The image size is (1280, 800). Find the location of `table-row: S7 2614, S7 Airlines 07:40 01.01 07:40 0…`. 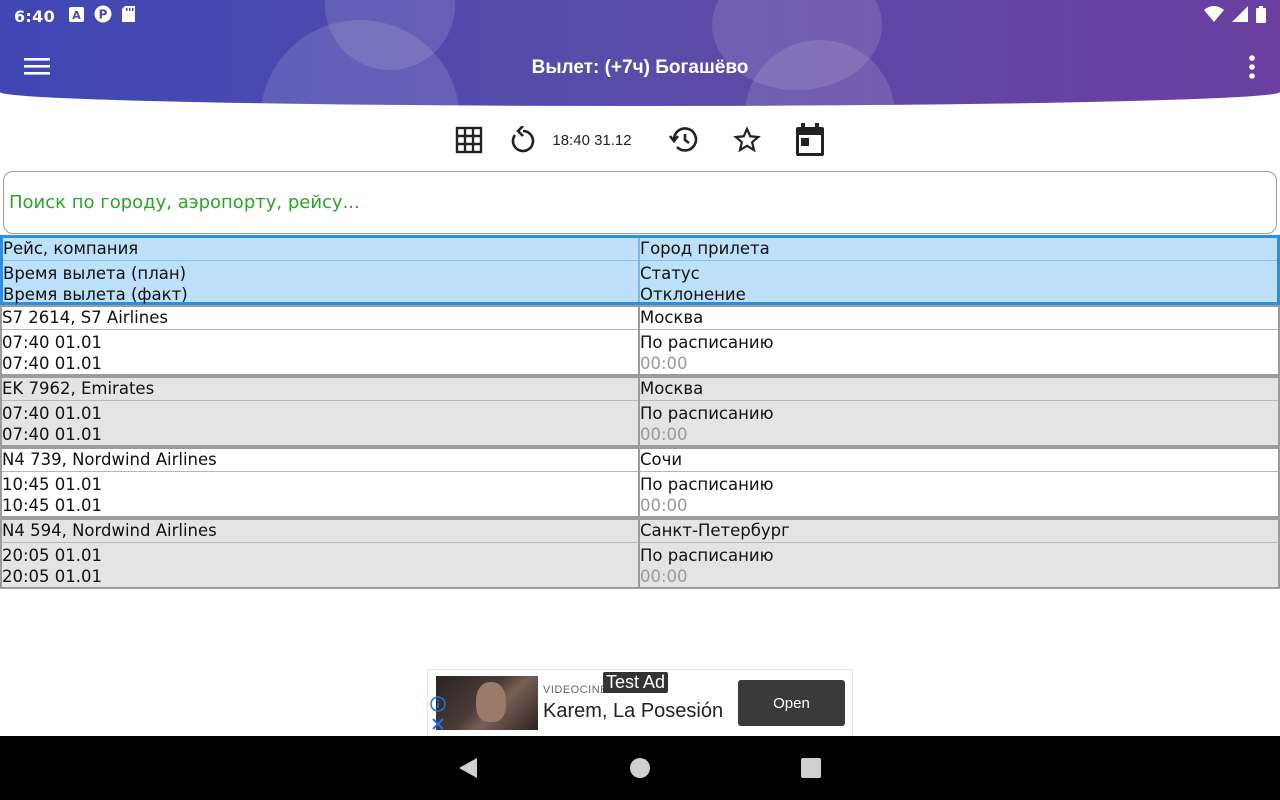

table-row: S7 2614, S7 Airlines 07:40 01.01 07:40 0… is located at coordinates (640, 340).